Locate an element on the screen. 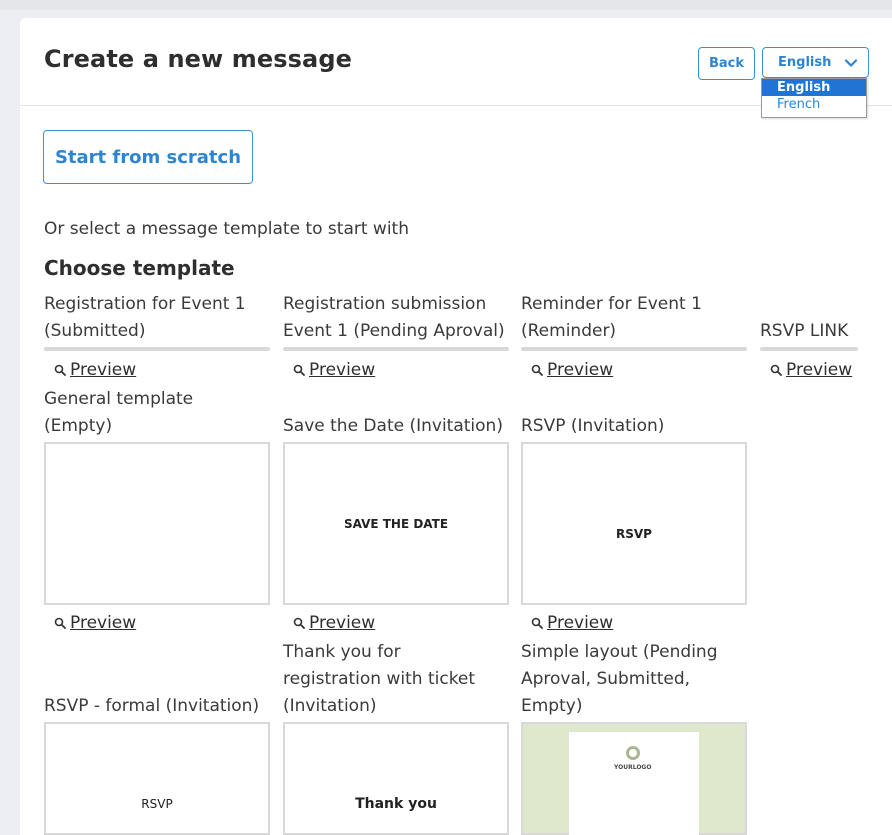  template-name-registration-event1: Registration for Event 1 (Submitted) is located at coordinates (145, 318).